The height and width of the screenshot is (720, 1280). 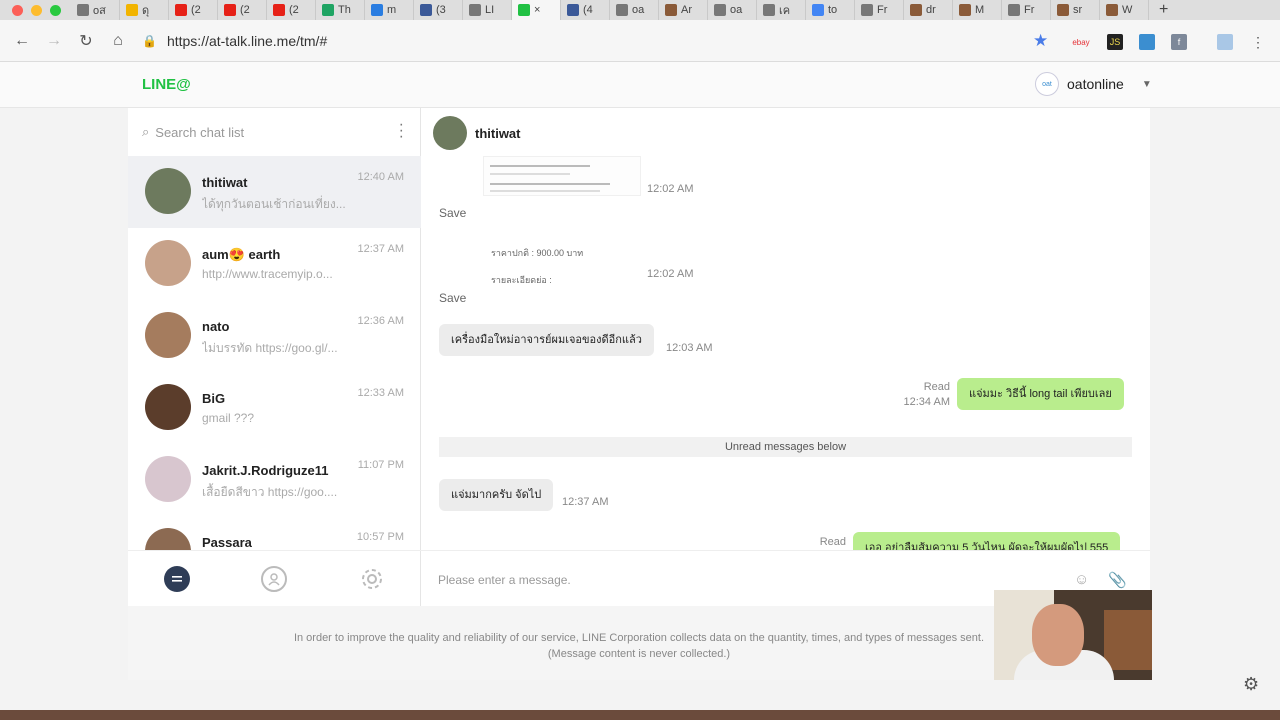 I want to click on browser-tab: W, so click(x=1124, y=10).